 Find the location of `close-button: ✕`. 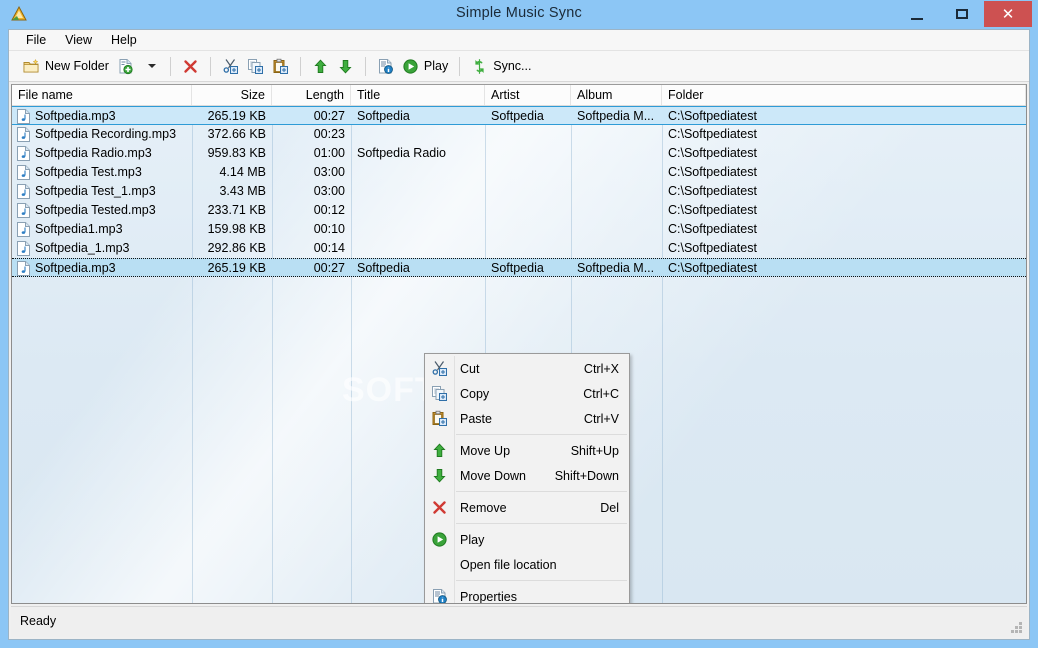

close-button: ✕ is located at coordinates (1008, 14).